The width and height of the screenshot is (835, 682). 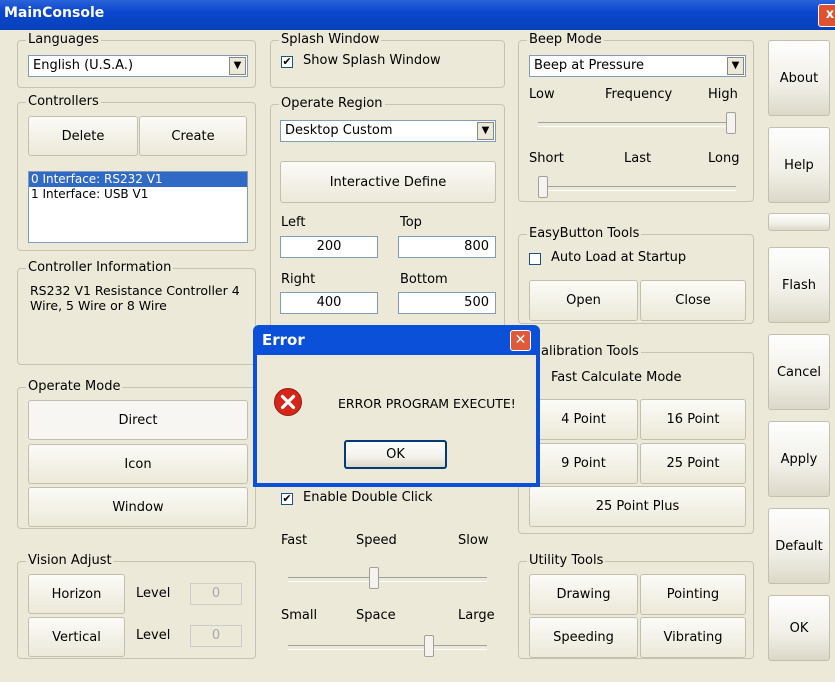 What do you see at coordinates (332, 103) in the screenshot?
I see `operate-region-title: Operate Region` at bounding box center [332, 103].